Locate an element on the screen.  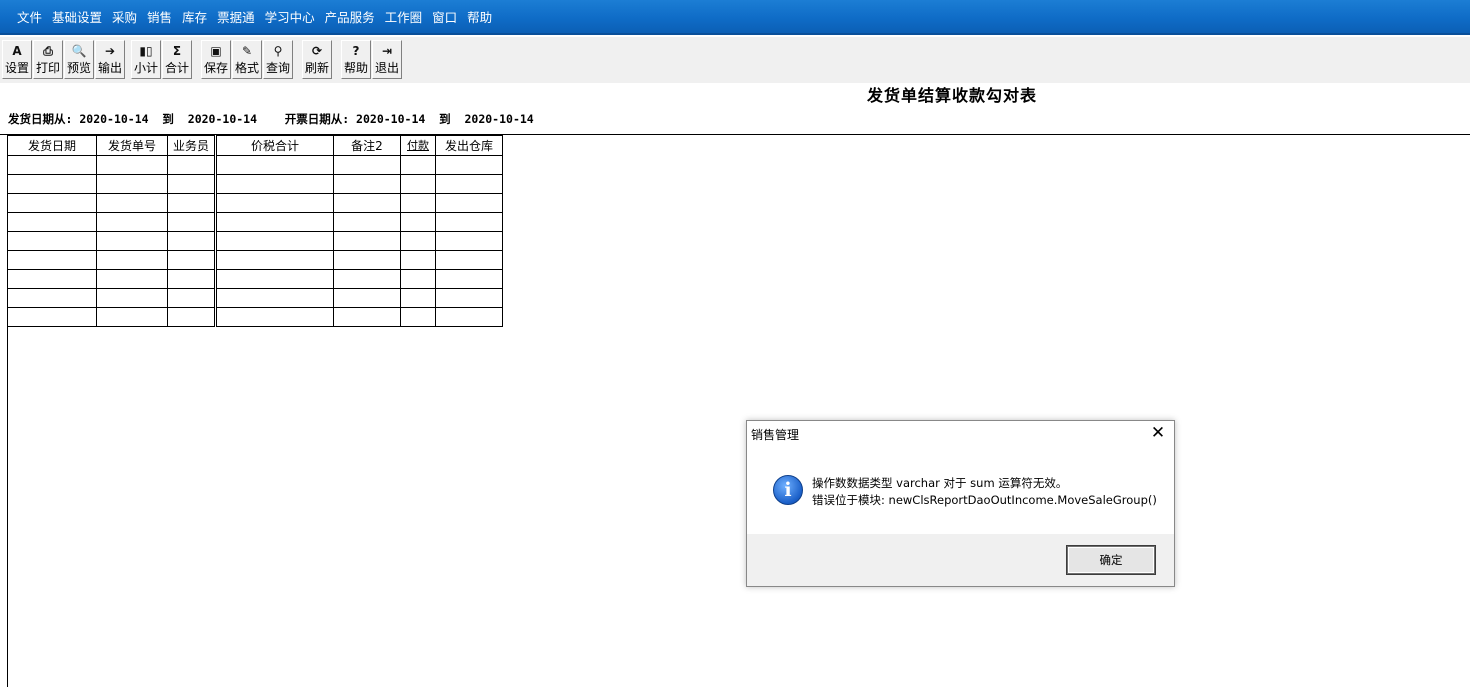
toolbar-button: ▣ 保存 is located at coordinates (216, 59).